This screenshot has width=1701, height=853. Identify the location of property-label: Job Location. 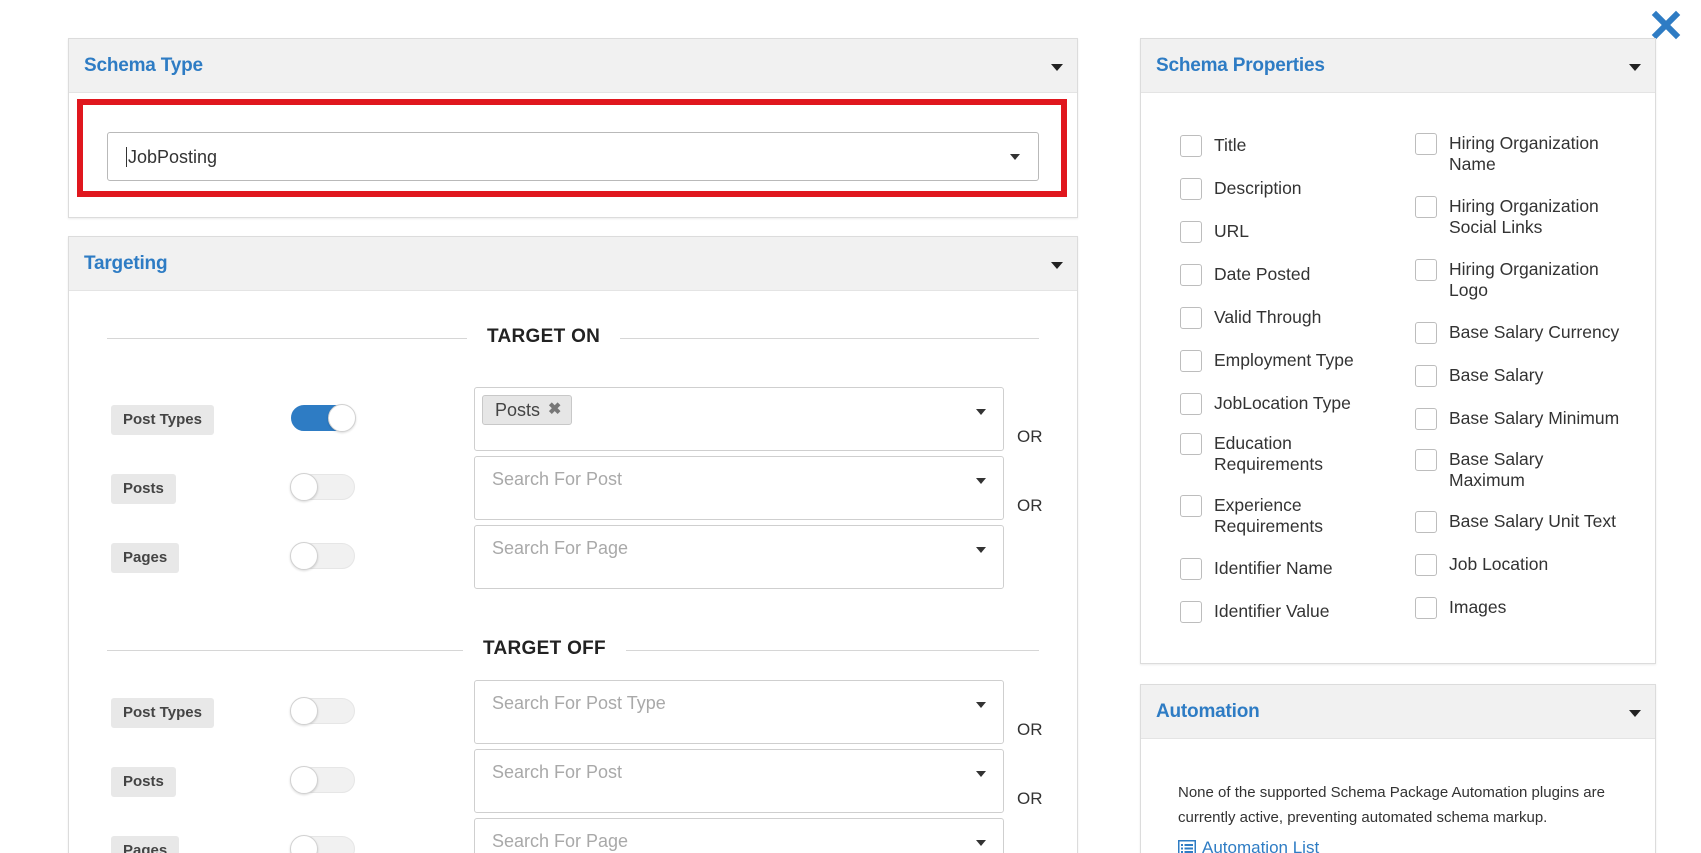
(1499, 564).